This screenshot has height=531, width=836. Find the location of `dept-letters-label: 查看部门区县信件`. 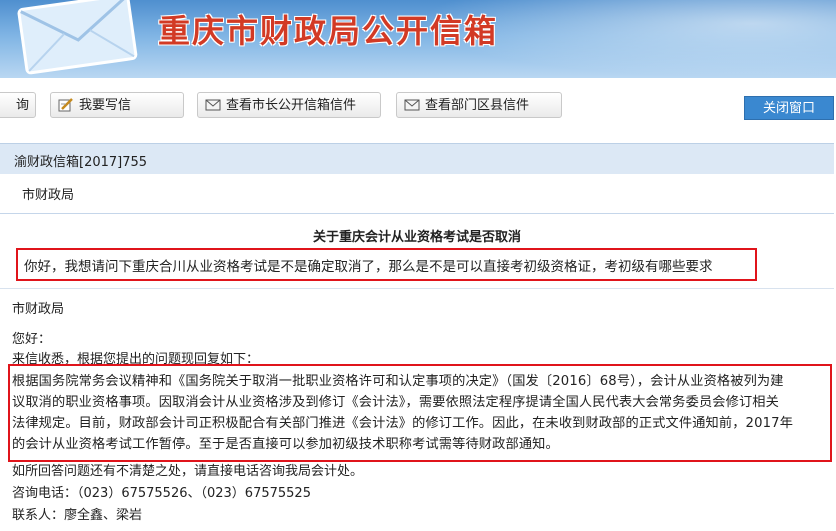

dept-letters-label: 查看部门区县信件 is located at coordinates (477, 105).